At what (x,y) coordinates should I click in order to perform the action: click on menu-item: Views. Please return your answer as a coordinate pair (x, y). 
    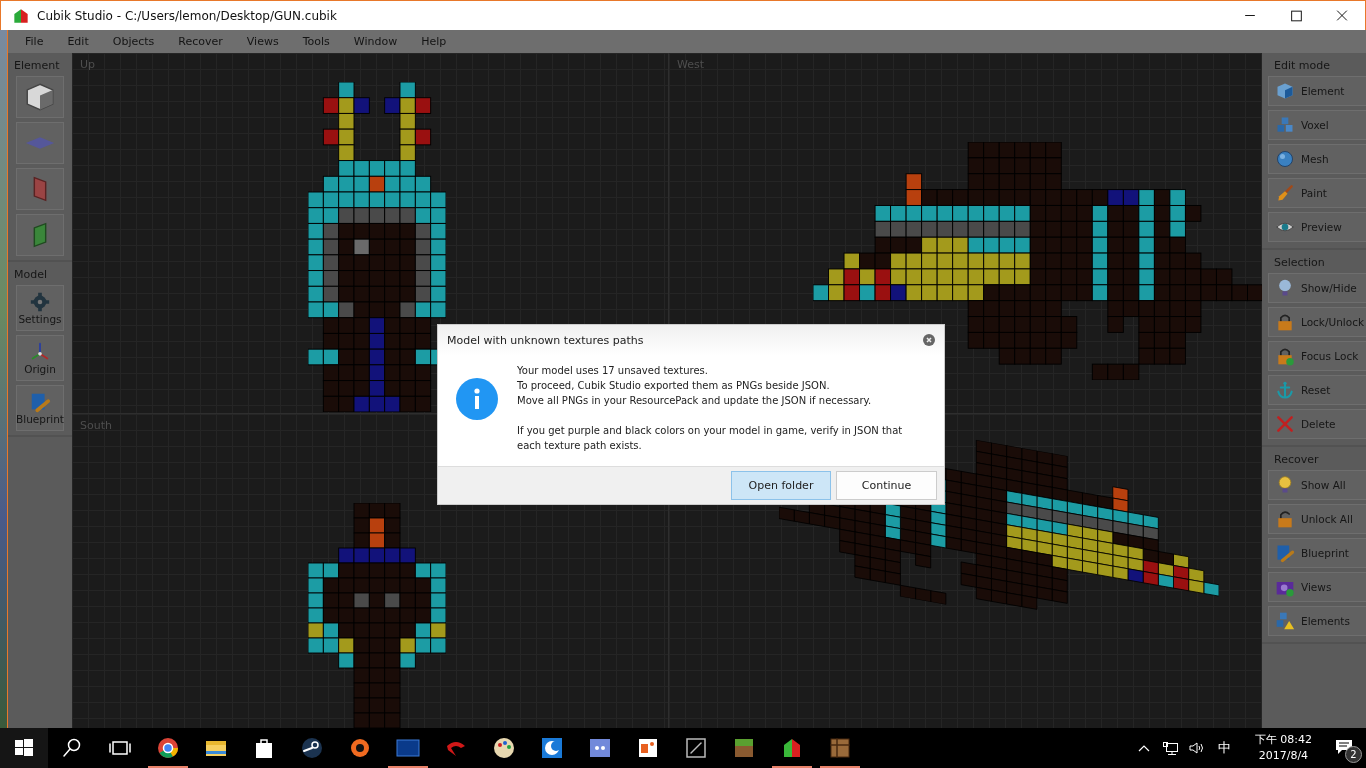
    Looking at the image, I should click on (262, 41).